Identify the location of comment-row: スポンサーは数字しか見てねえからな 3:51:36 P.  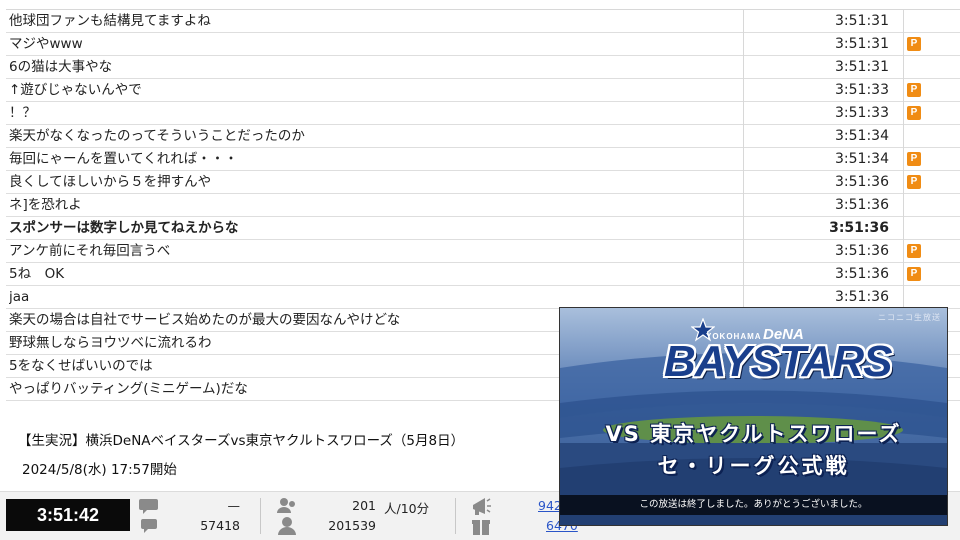
(483, 228).